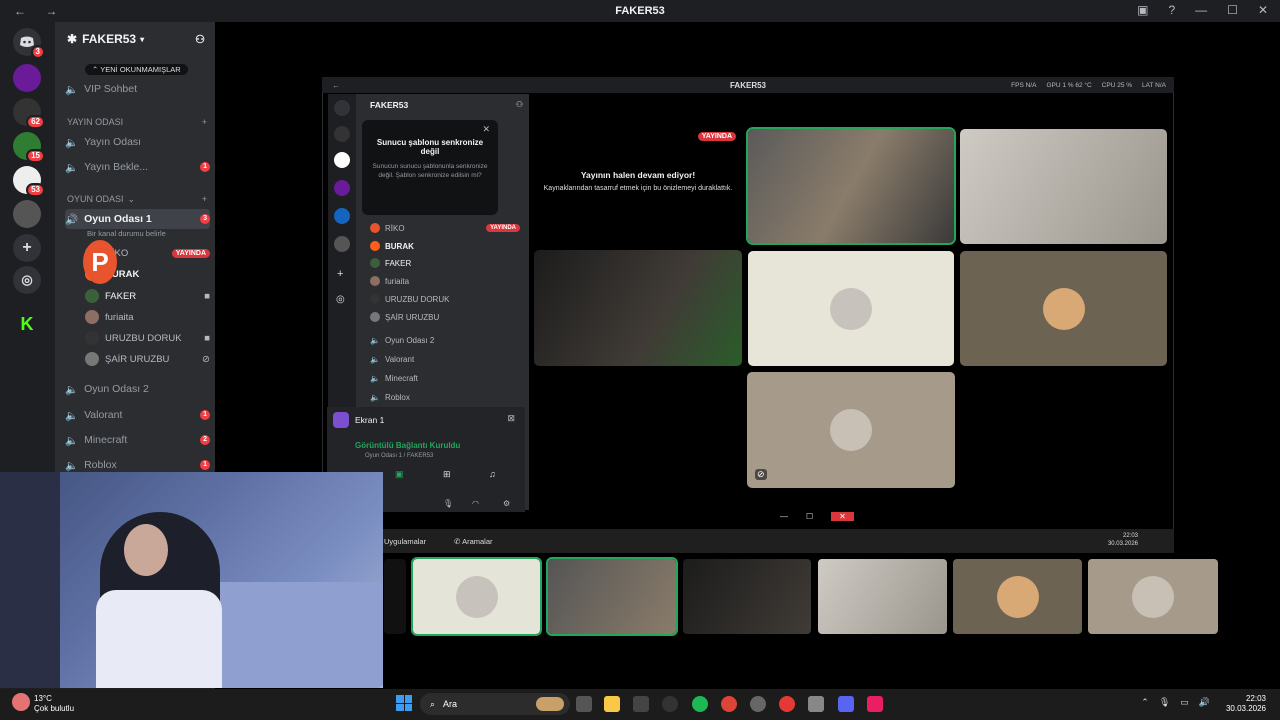  I want to click on channel-valorant: 🔈 Valorant 1, so click(137, 415).